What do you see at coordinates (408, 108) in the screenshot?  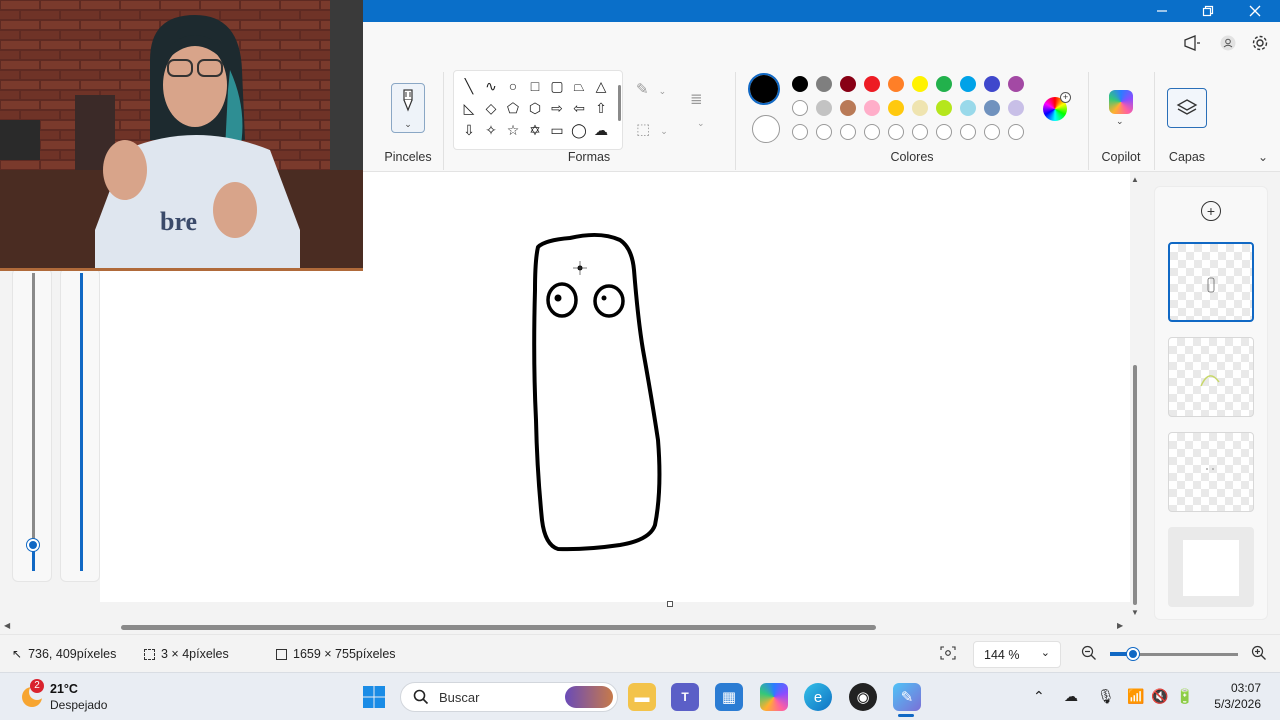 I see `brushes-button: ⌄` at bounding box center [408, 108].